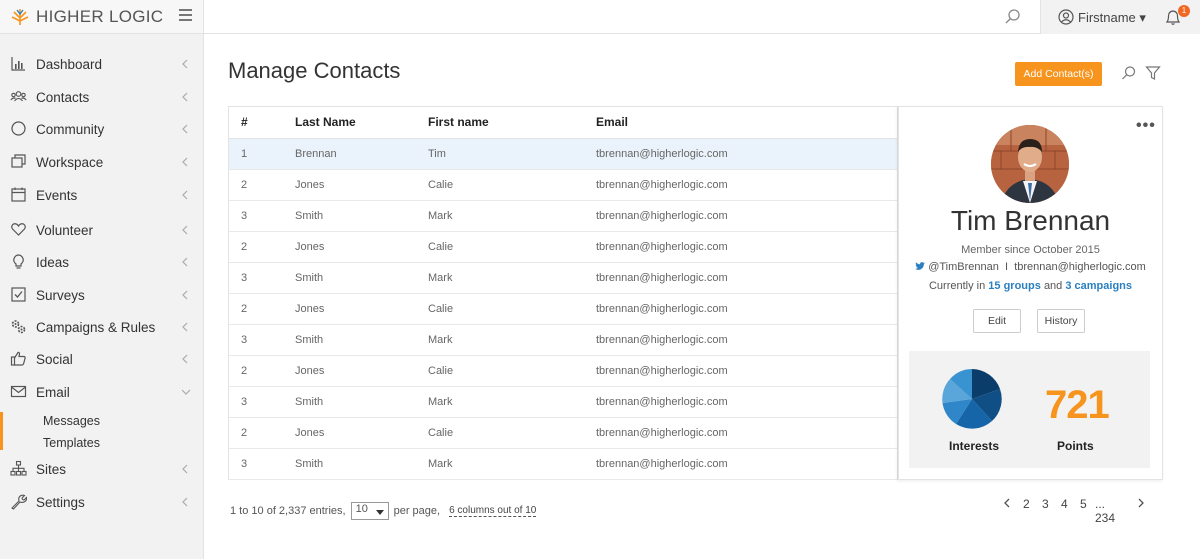 The height and width of the screenshot is (559, 1200). I want to click on sidebar-item-label: Settings, so click(60, 502).